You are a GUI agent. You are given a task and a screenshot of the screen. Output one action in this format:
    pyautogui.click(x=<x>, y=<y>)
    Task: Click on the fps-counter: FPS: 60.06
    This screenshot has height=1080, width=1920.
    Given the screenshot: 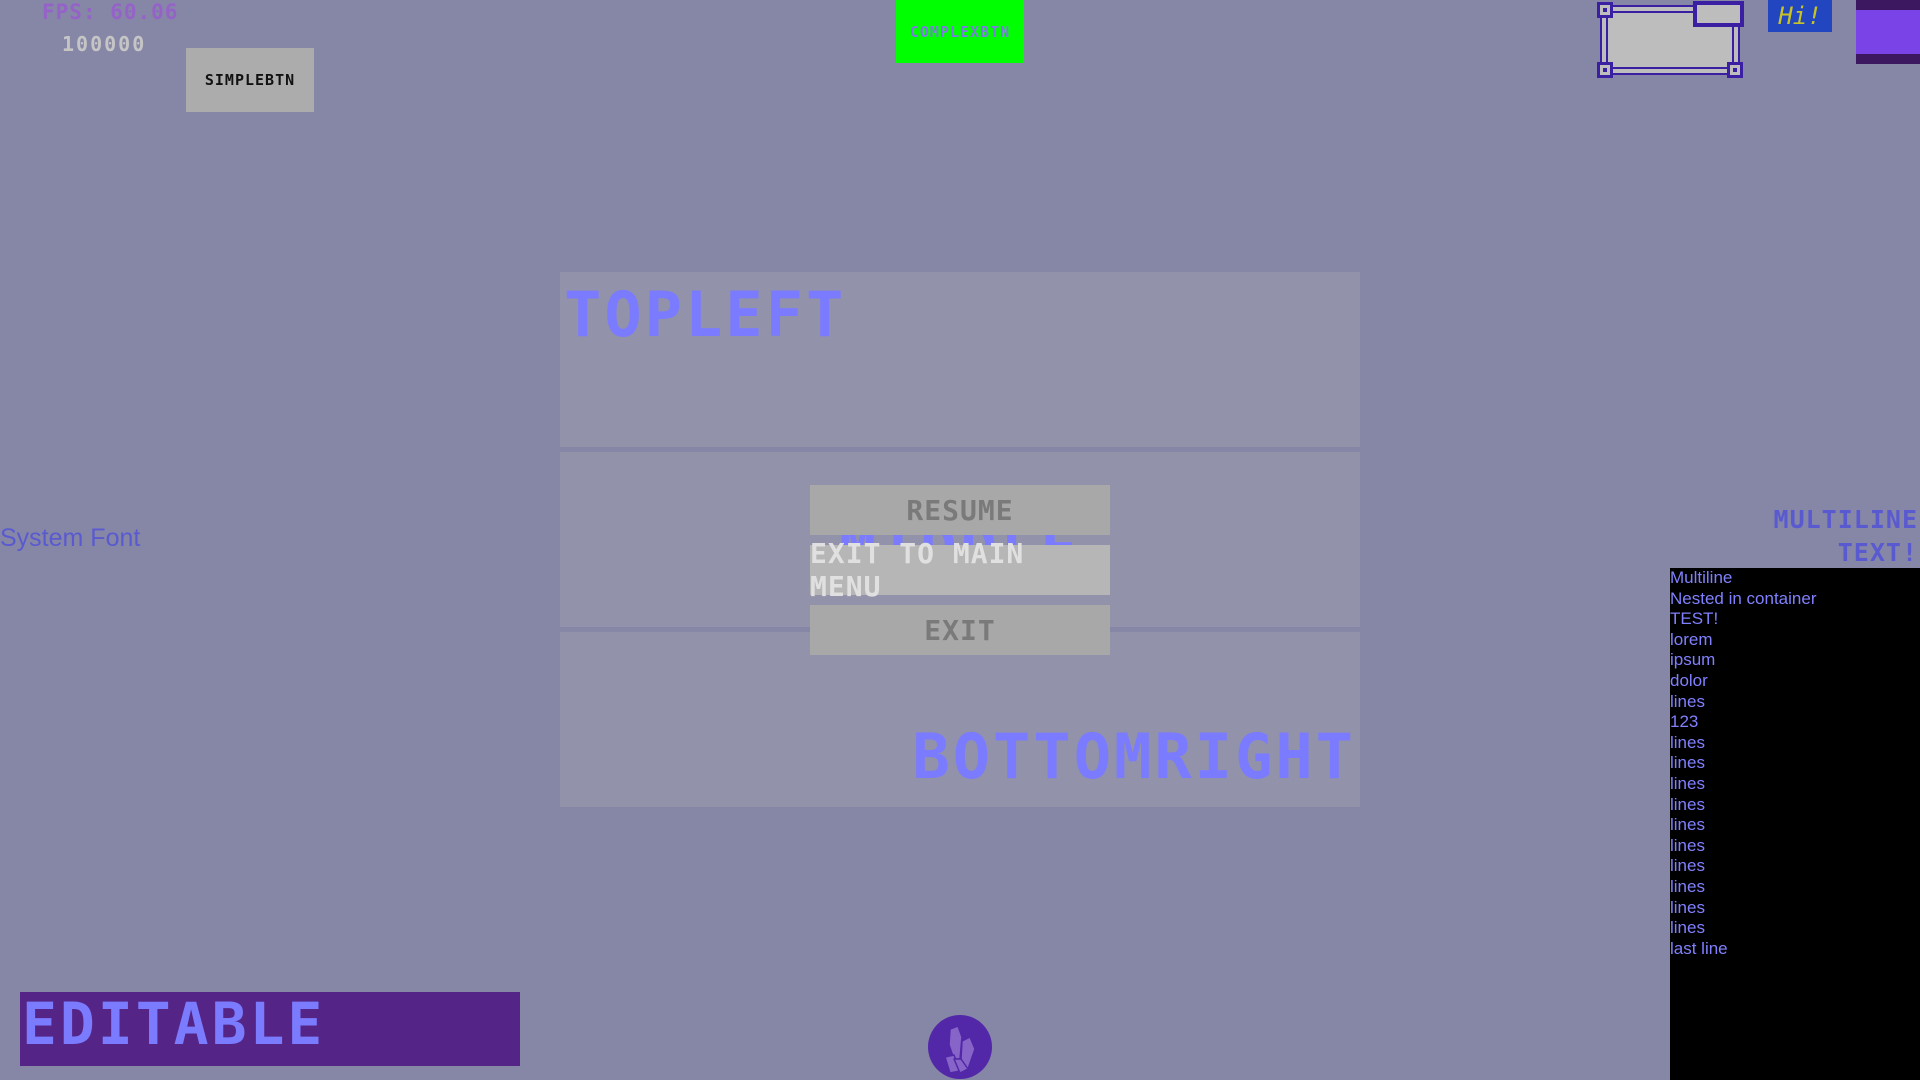 What is the action you would take?
    pyautogui.click(x=110, y=12)
    